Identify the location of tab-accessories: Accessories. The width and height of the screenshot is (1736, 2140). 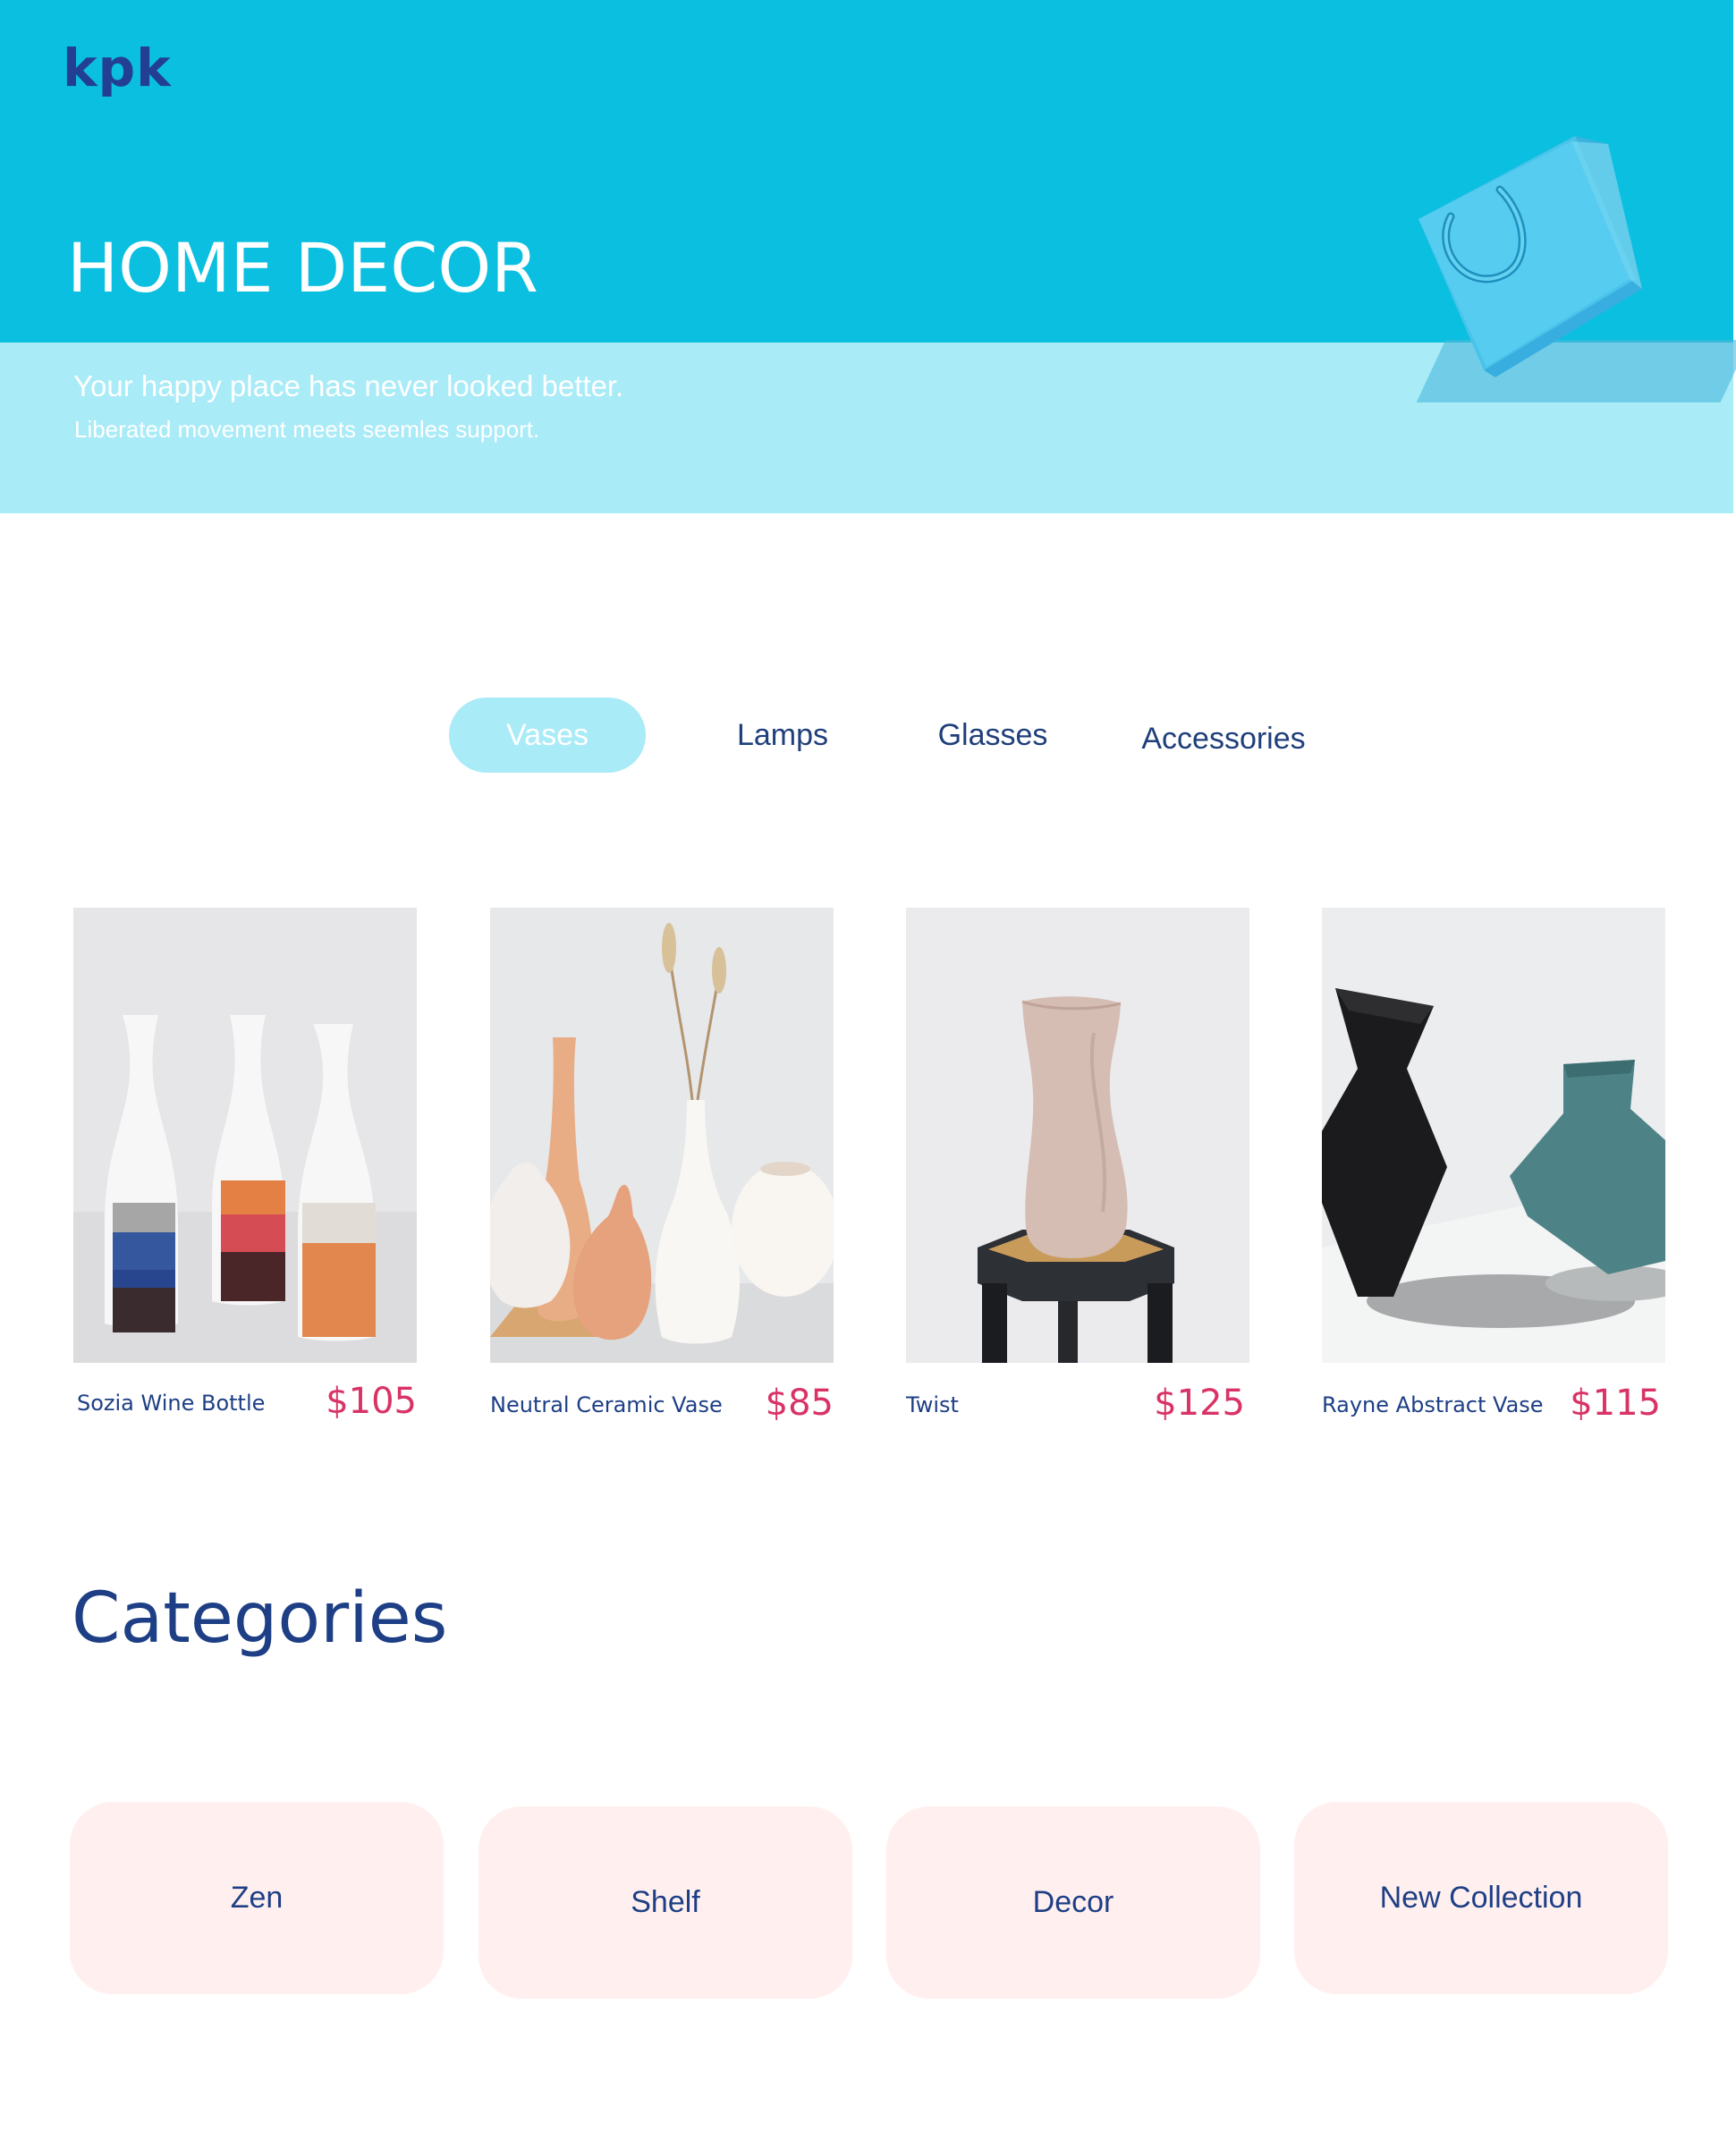
(1223, 738).